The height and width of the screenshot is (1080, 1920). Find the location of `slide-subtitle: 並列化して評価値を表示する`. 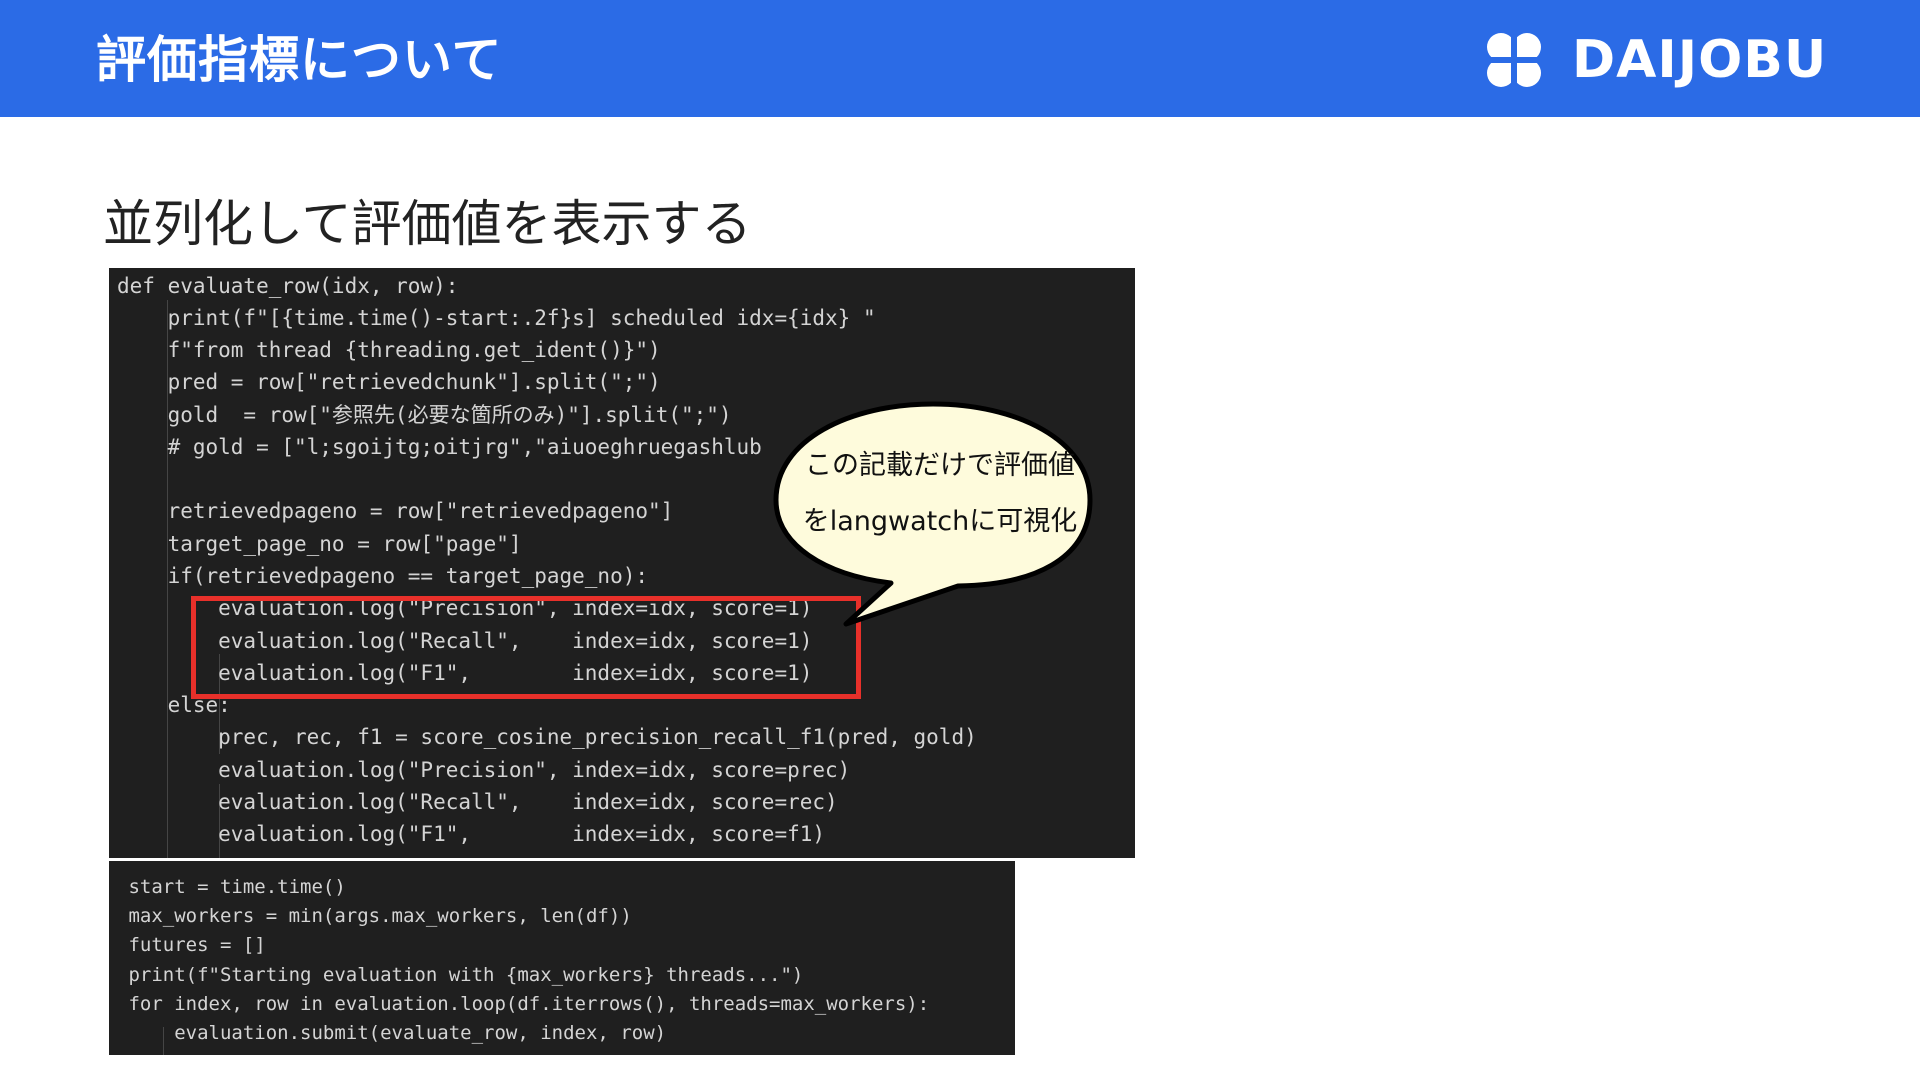

slide-subtitle: 並列化して評価値を表示する is located at coordinates (427, 224).